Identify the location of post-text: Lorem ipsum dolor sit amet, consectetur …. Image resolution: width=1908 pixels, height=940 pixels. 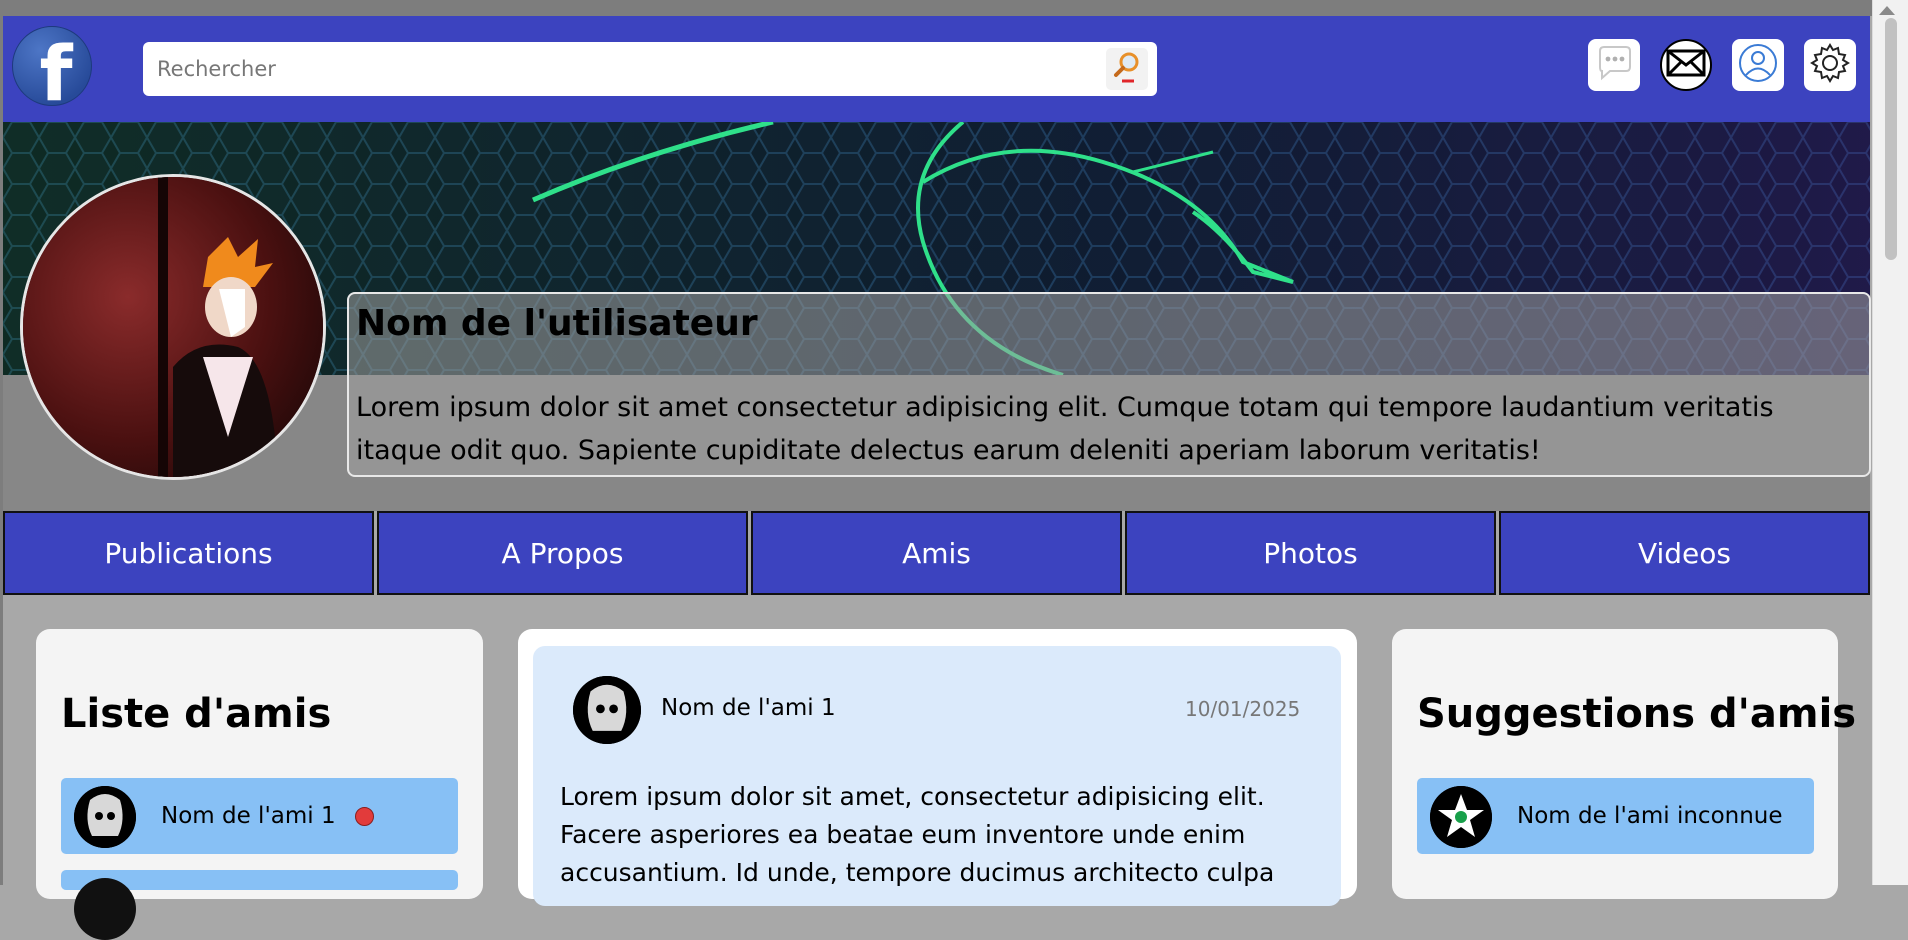
(917, 834).